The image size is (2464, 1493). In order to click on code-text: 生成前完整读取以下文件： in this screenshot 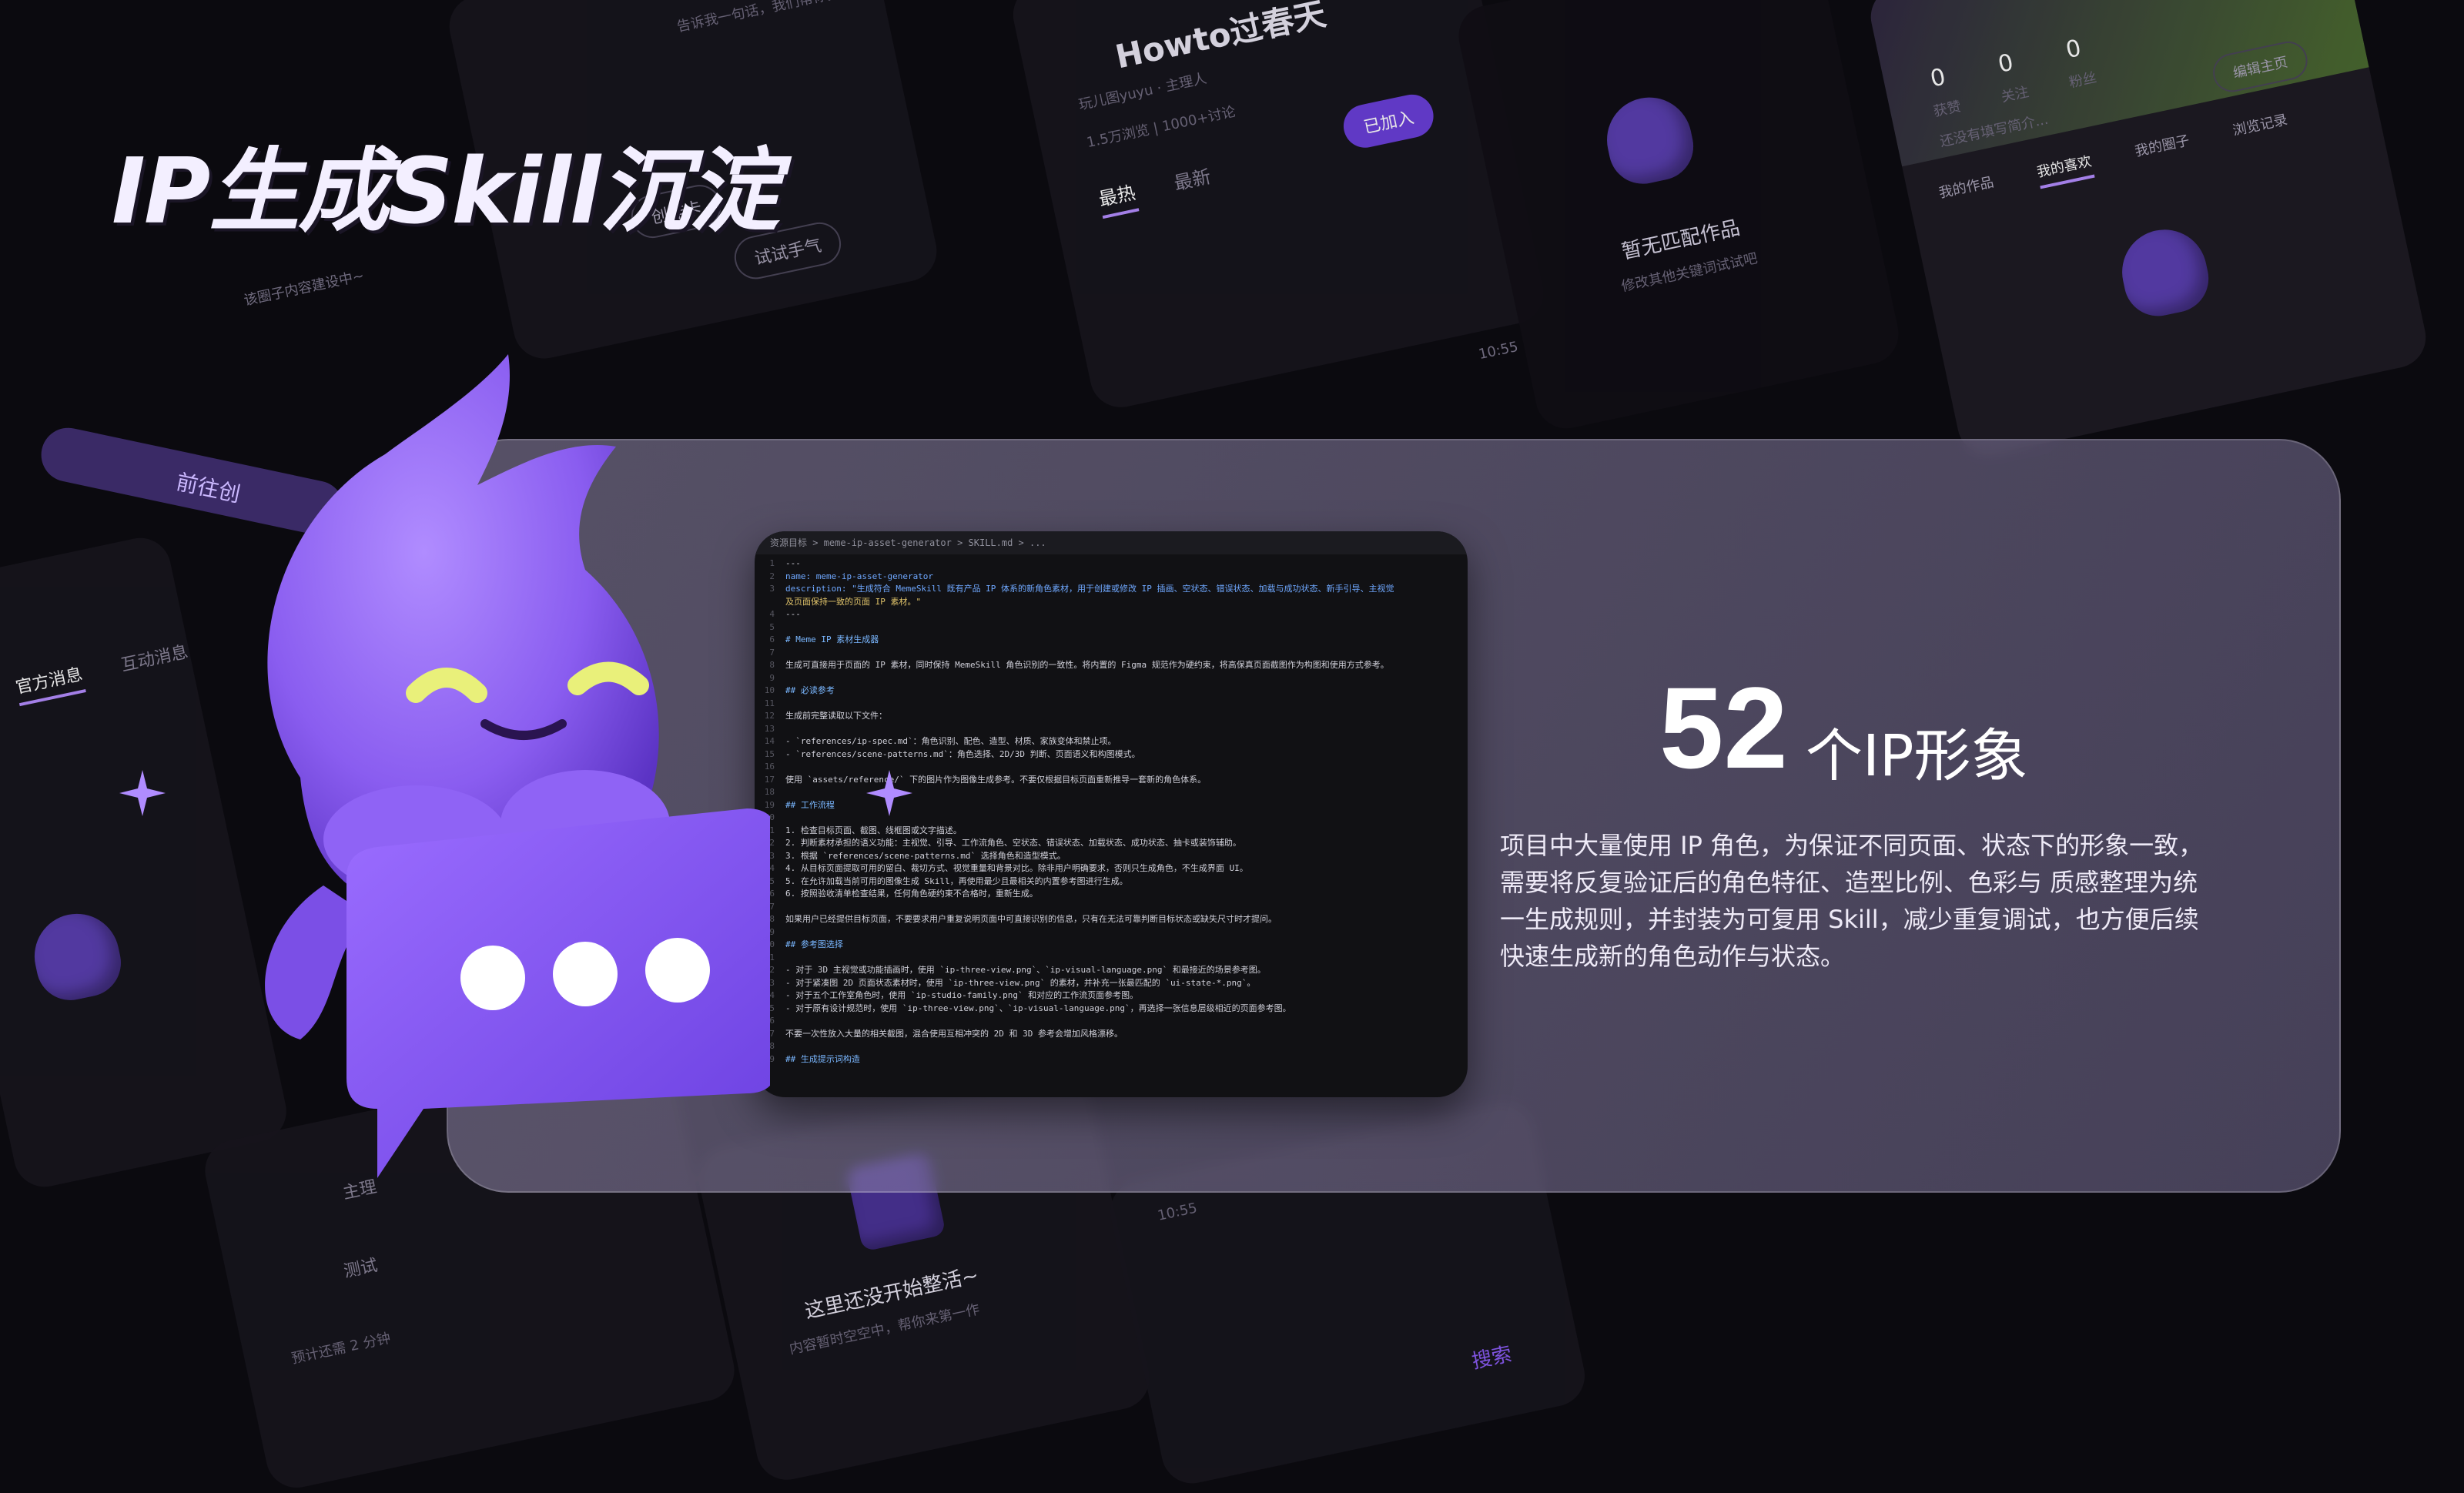, I will do `click(836, 716)`.